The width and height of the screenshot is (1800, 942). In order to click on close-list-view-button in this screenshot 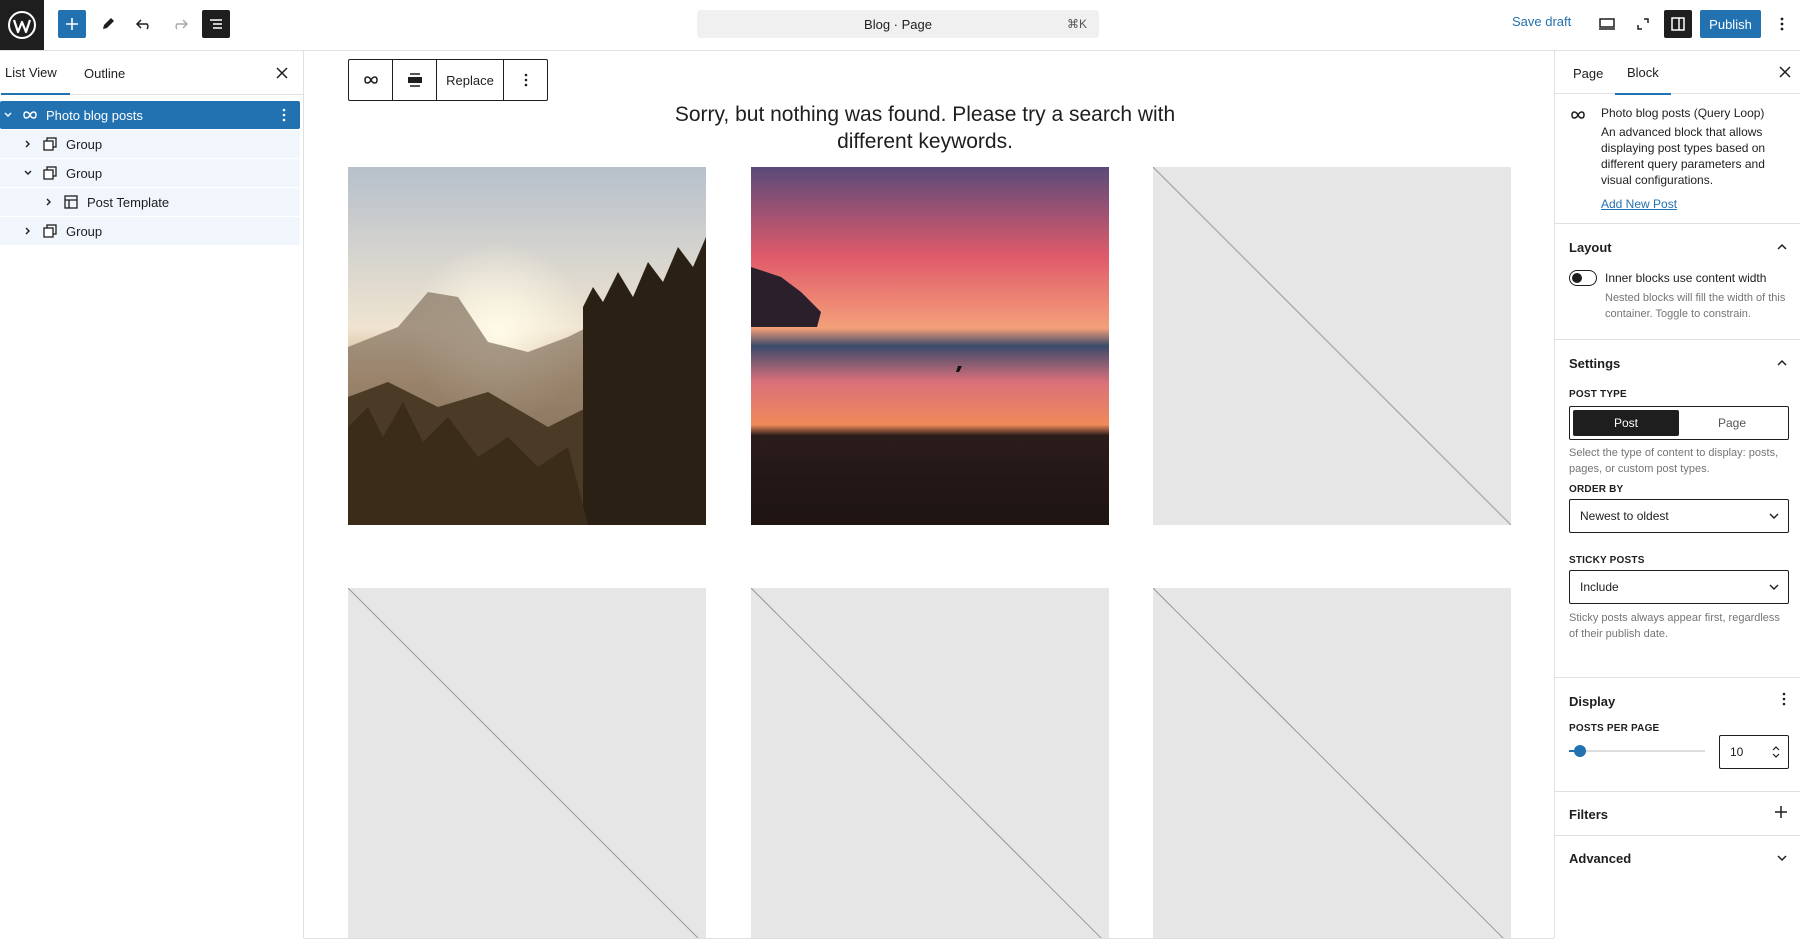, I will do `click(282, 73)`.